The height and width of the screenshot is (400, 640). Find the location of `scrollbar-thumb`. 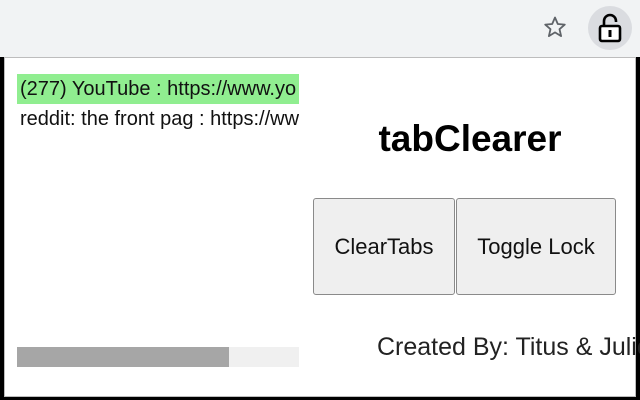

scrollbar-thumb is located at coordinates (123, 357).